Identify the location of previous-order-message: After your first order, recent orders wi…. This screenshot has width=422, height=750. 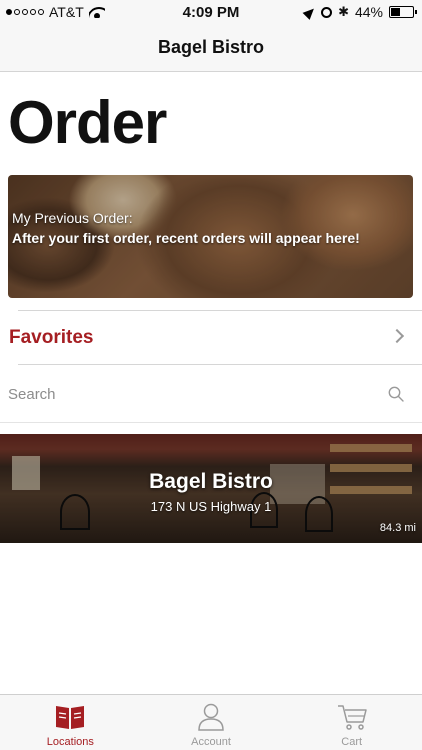
(186, 238).